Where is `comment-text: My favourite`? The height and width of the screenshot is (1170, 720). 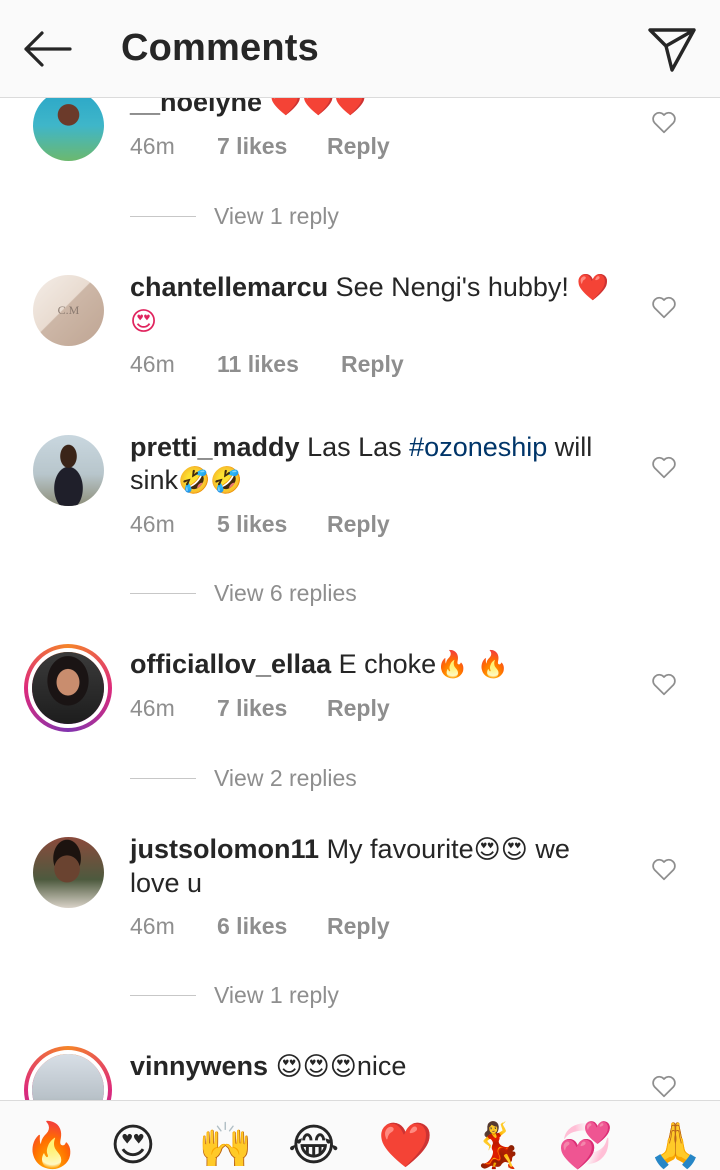
comment-text: My favourite is located at coordinates (400, 849).